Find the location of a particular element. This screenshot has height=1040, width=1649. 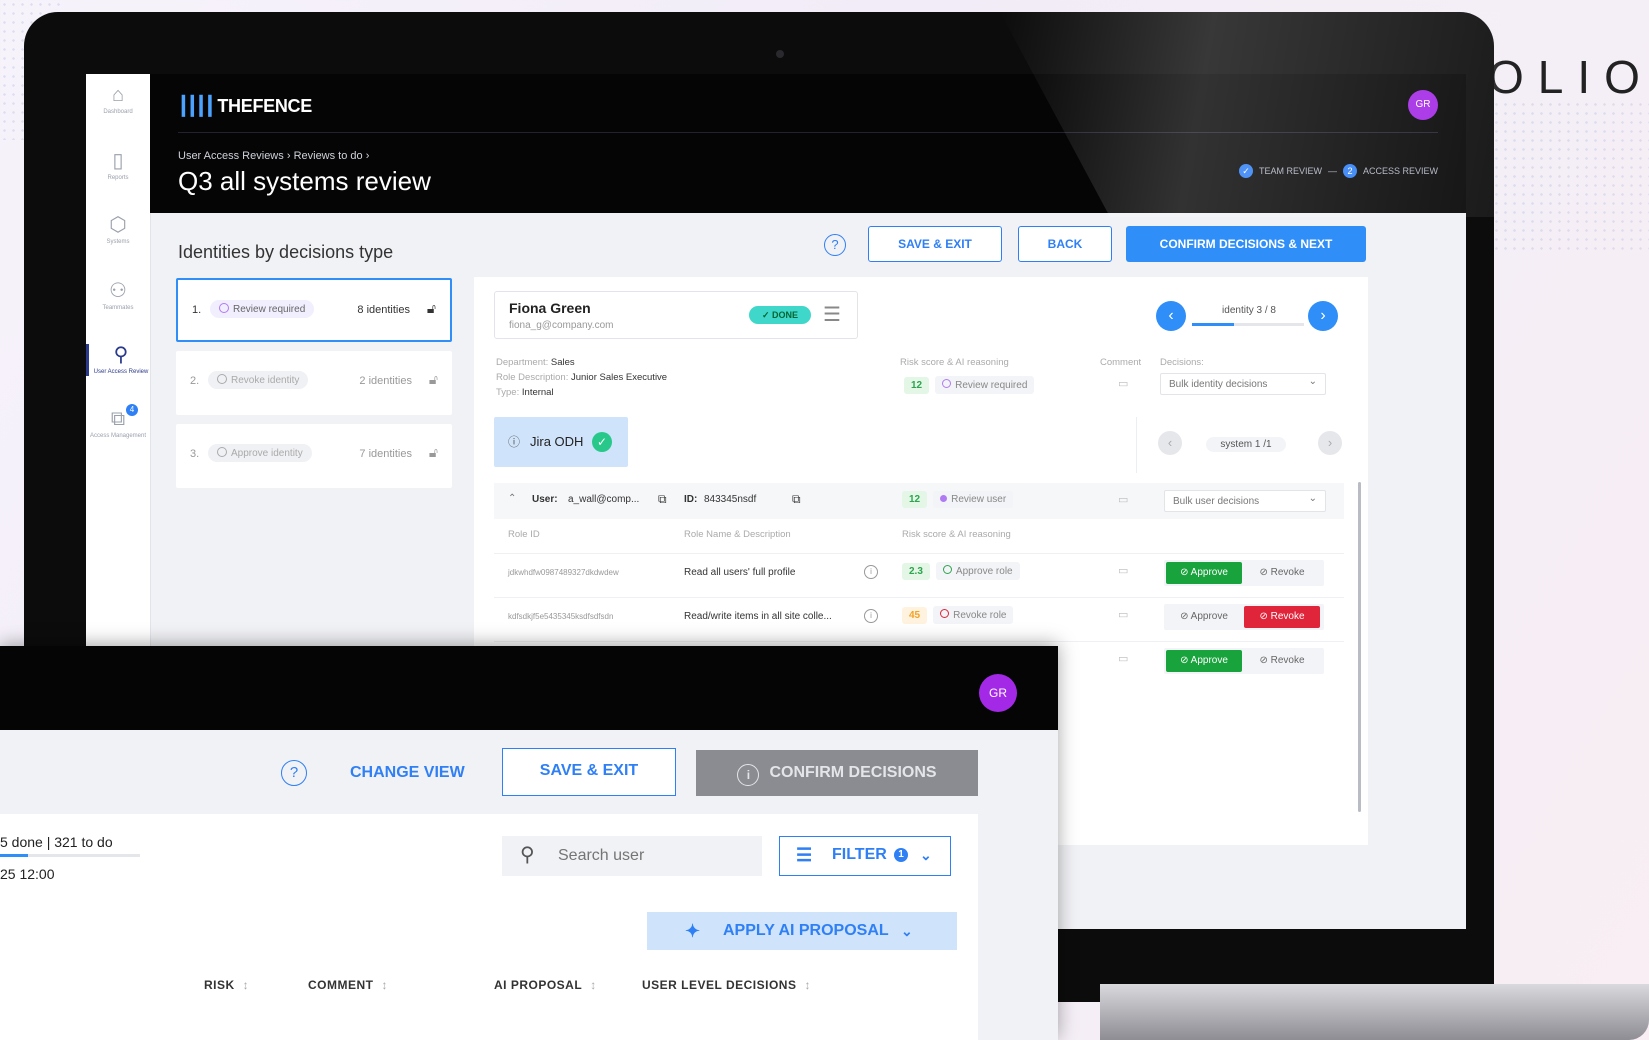

package-icon: ⧉ is located at coordinates (118, 419).